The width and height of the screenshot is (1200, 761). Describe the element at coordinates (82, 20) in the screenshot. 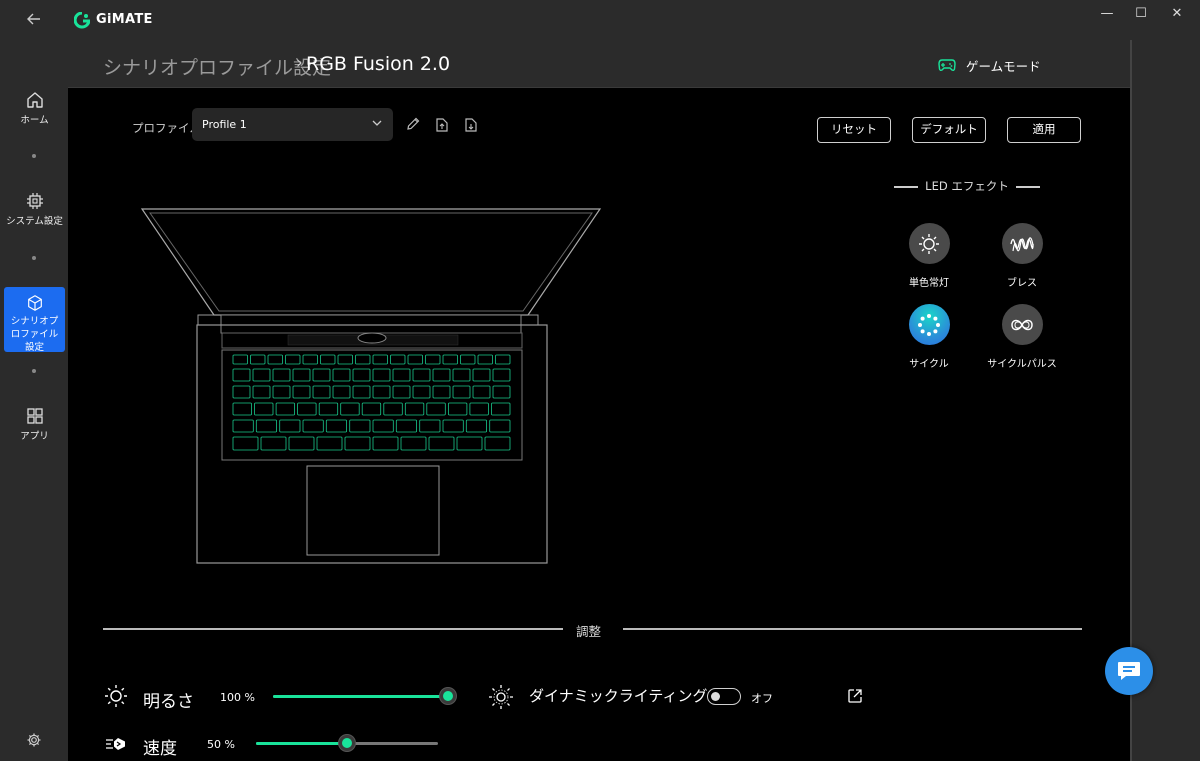

I see `gimate-logo-icon` at that location.